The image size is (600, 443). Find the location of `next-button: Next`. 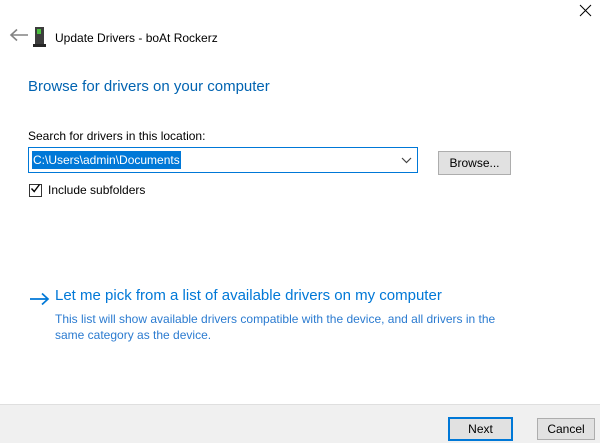

next-button: Next is located at coordinates (480, 429).